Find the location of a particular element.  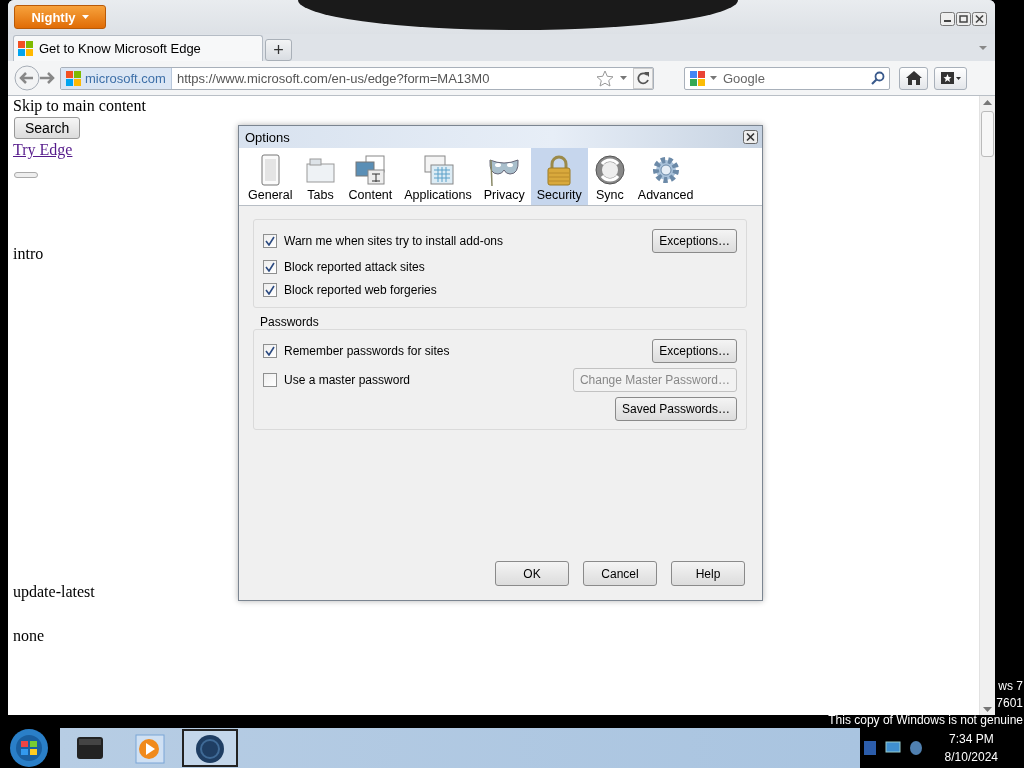

search-bar: Google is located at coordinates (787, 78).